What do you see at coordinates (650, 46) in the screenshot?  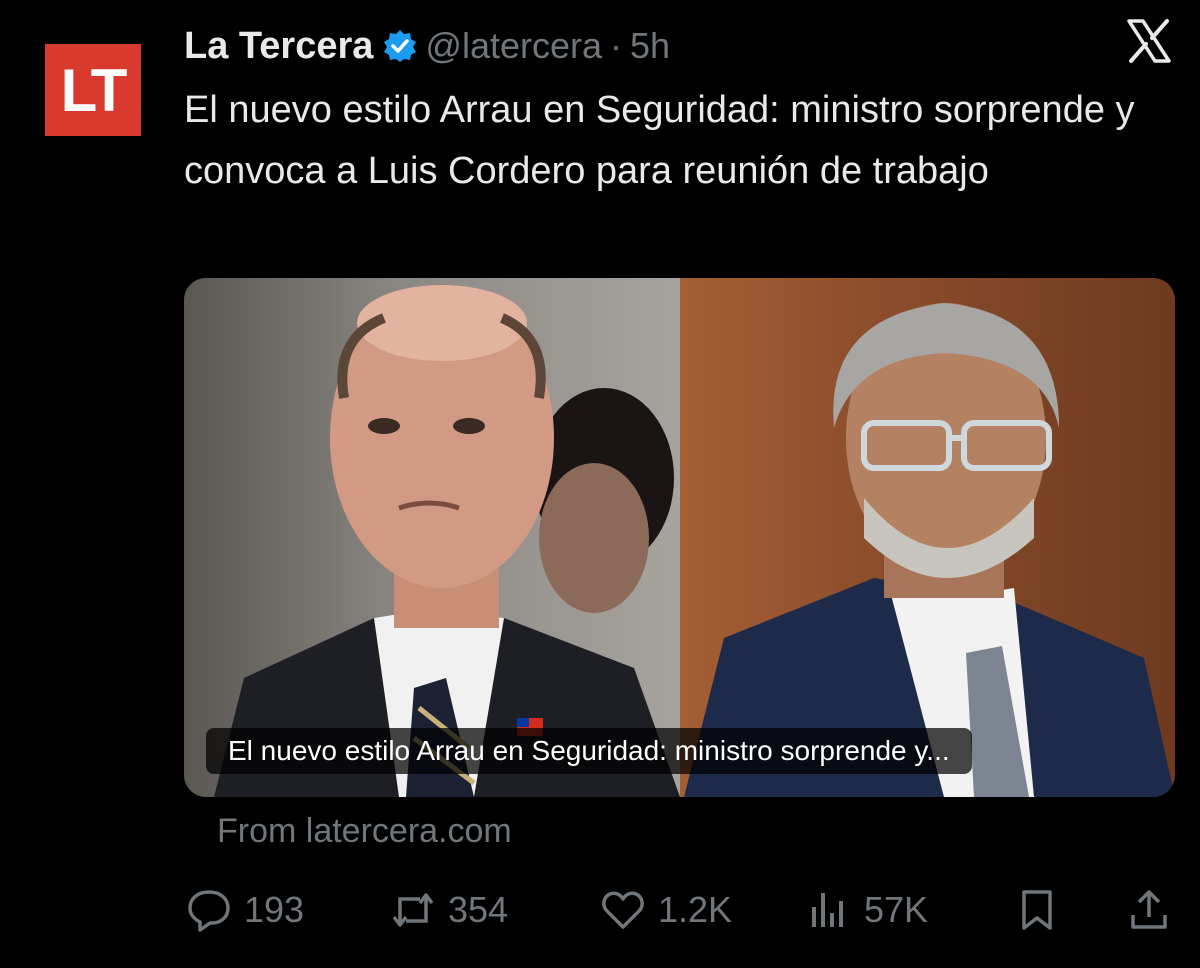 I see `tweet-timestamp: 5h` at bounding box center [650, 46].